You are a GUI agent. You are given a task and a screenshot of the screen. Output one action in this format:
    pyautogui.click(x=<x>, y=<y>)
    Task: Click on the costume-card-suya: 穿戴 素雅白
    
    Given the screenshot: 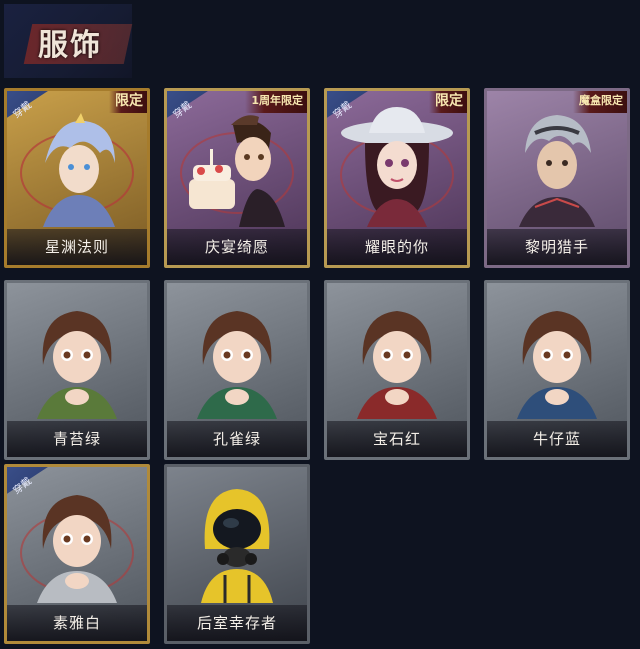 What is the action you would take?
    pyautogui.click(x=77, y=554)
    